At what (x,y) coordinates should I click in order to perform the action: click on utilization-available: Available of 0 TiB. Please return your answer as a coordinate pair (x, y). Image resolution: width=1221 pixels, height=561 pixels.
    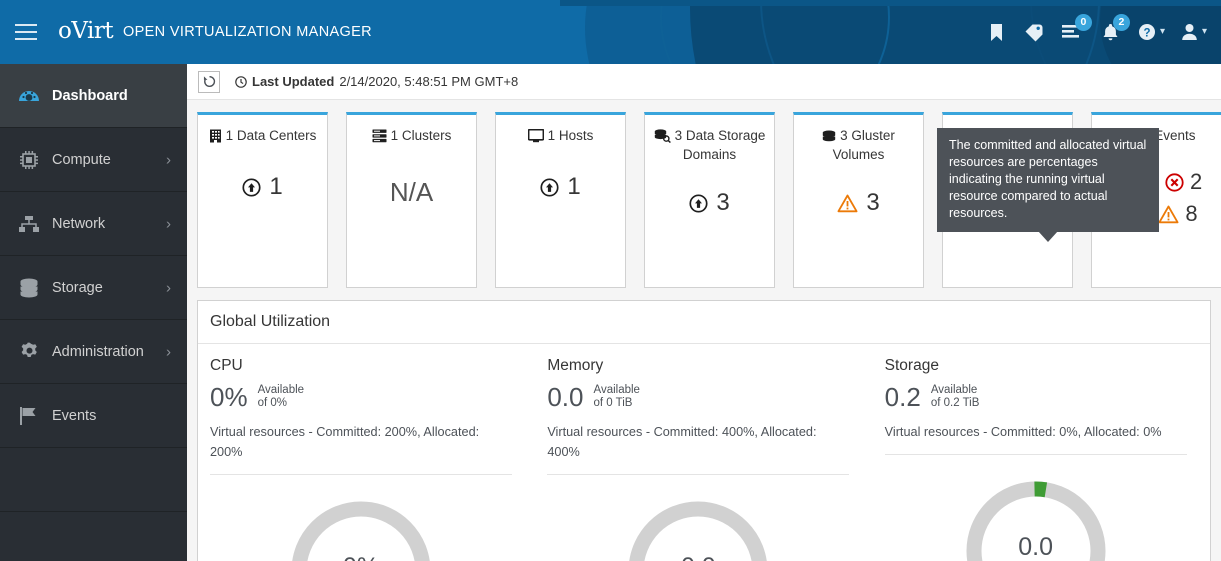
    Looking at the image, I should click on (616, 396).